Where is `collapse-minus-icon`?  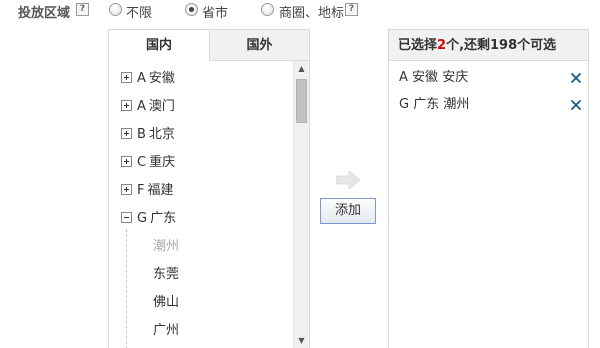
collapse-minus-icon is located at coordinates (126, 217).